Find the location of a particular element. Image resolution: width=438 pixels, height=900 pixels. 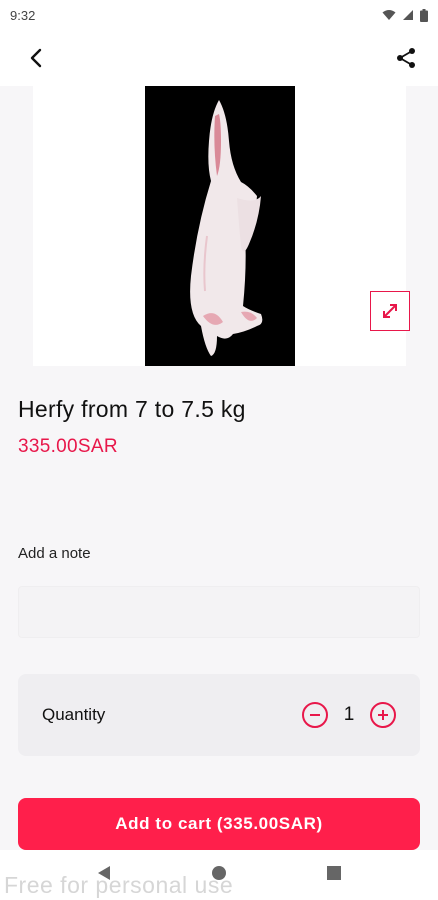

quantity-stepper: 1 is located at coordinates (349, 715).